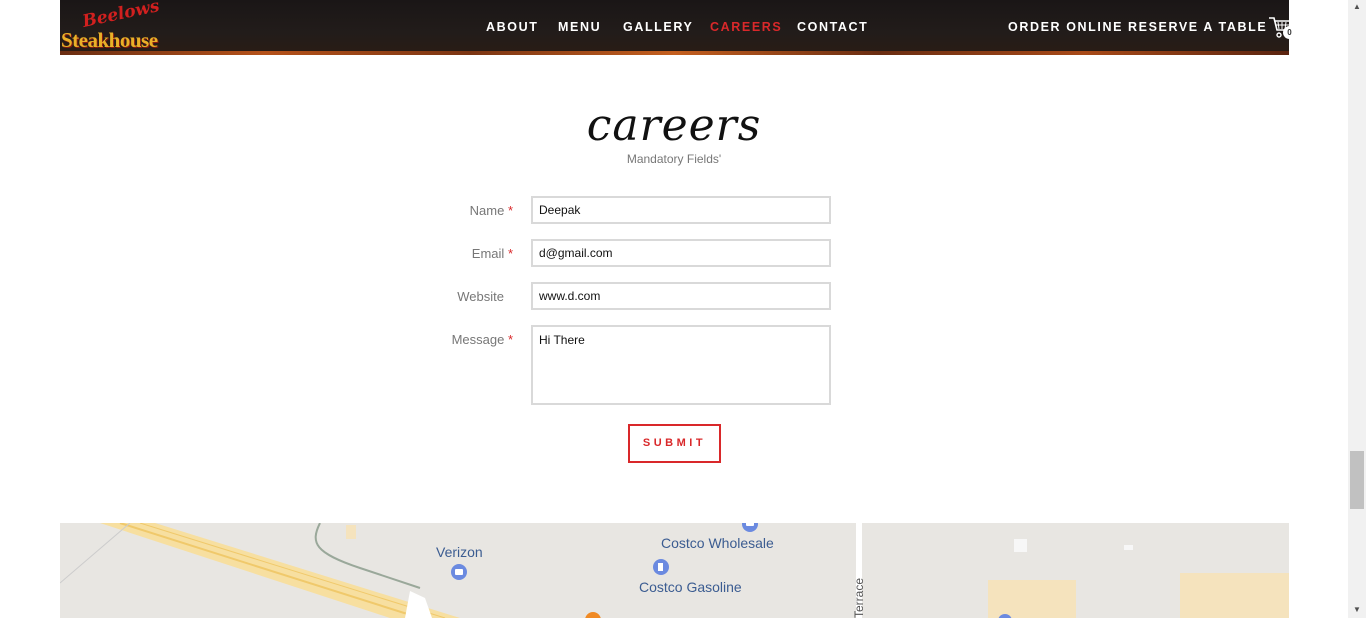  Describe the element at coordinates (453, 210) in the screenshot. I see `name-label: Name *` at that location.